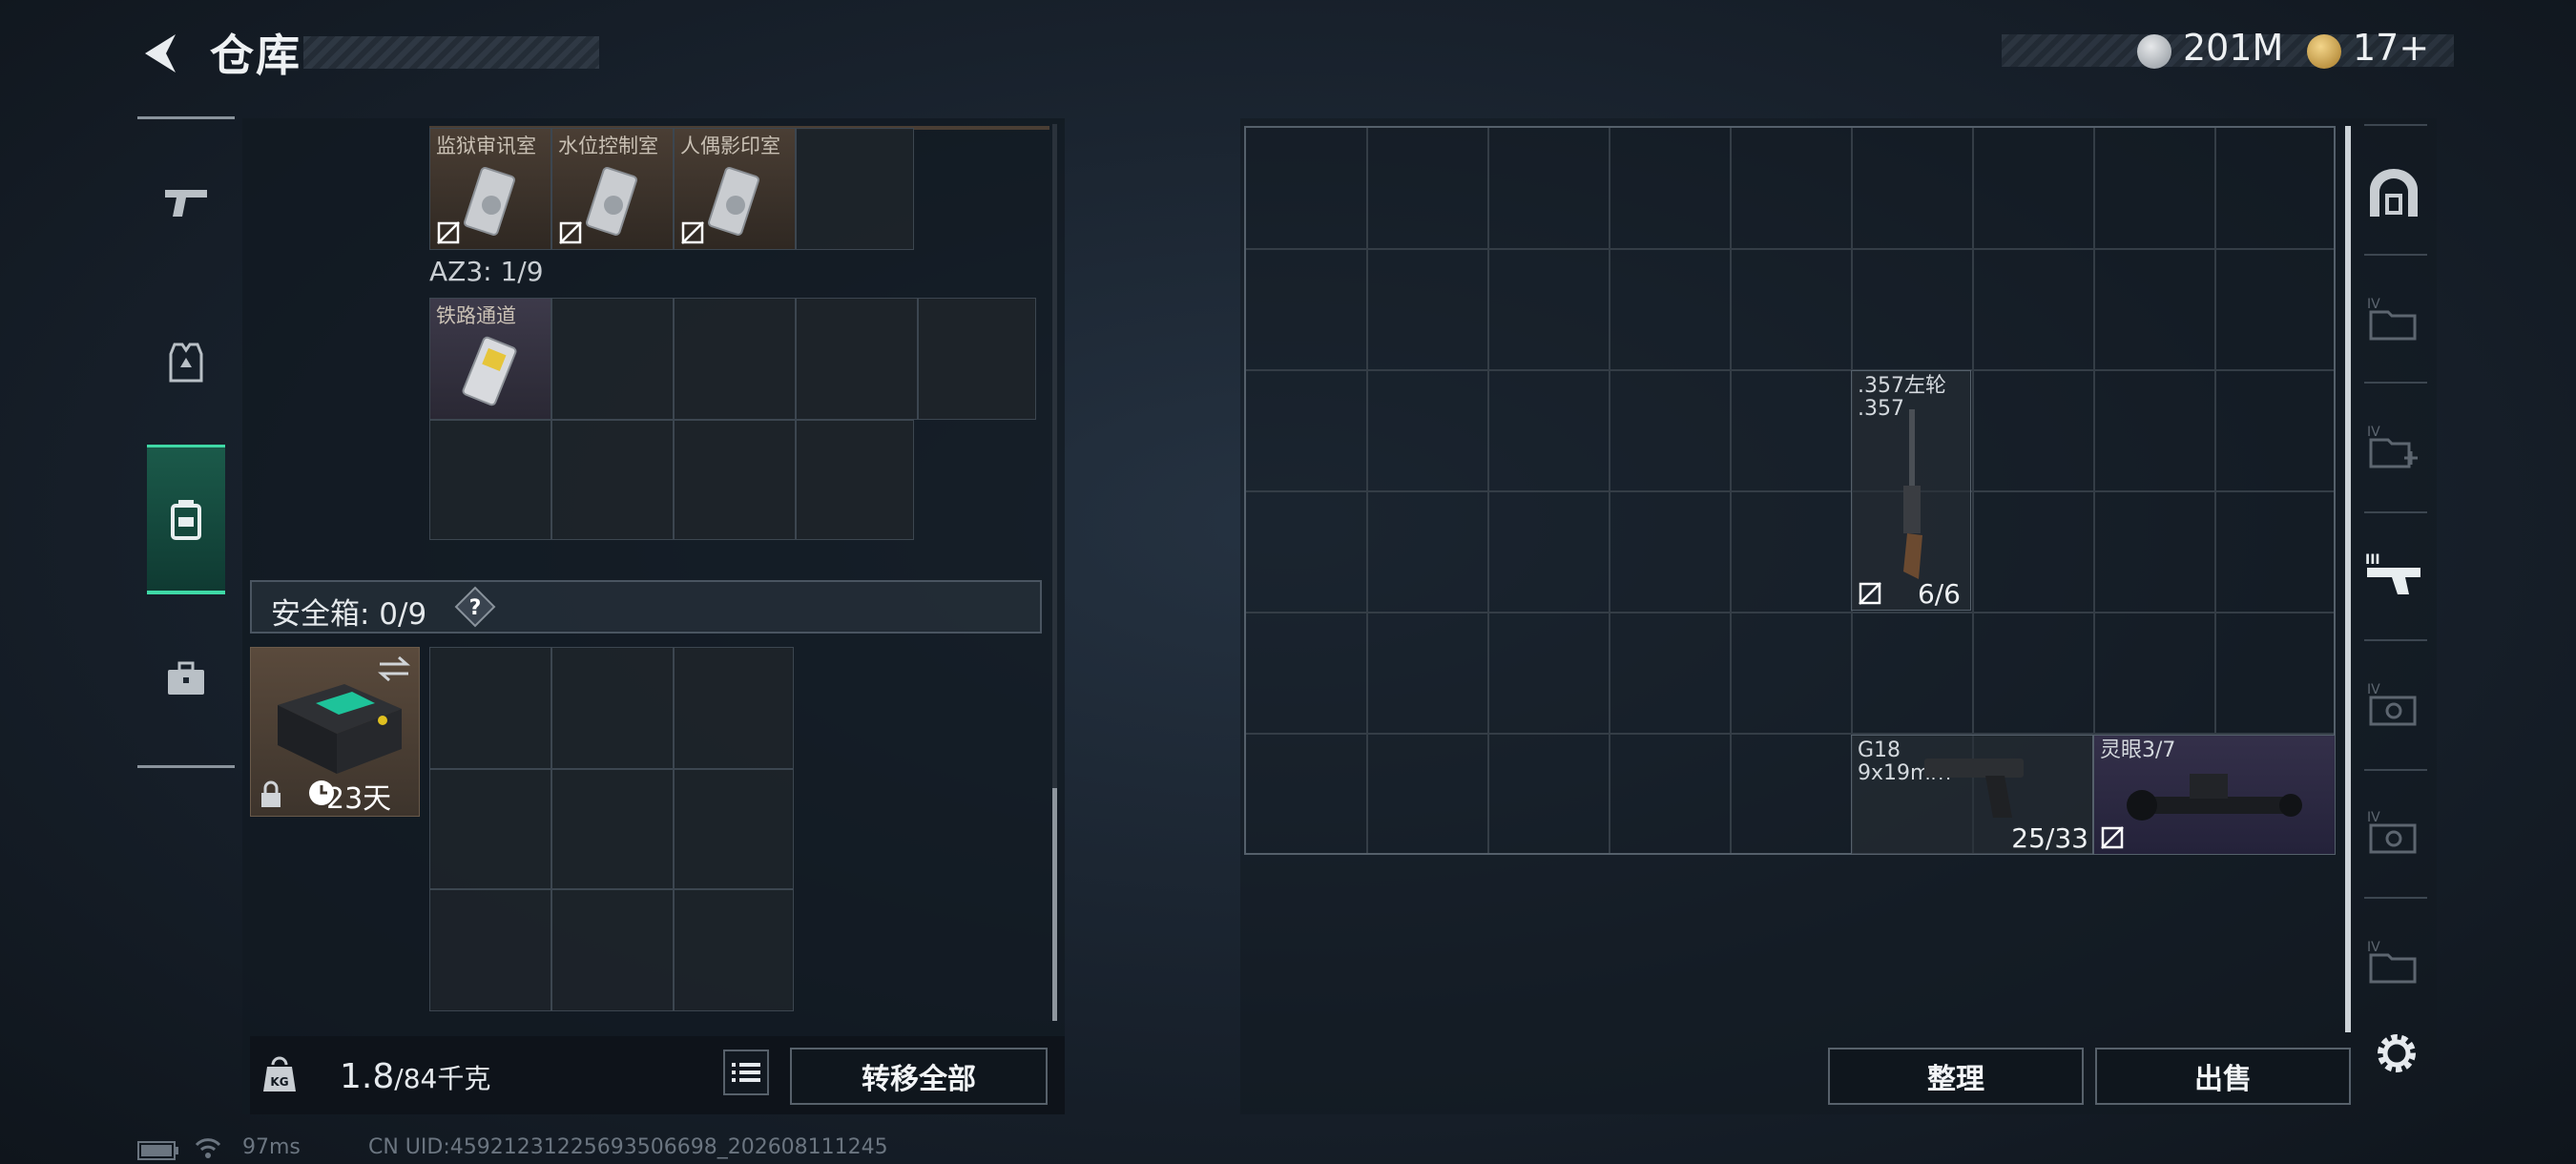 The height and width of the screenshot is (1164, 2576). I want to click on help-icon: ?, so click(475, 607).